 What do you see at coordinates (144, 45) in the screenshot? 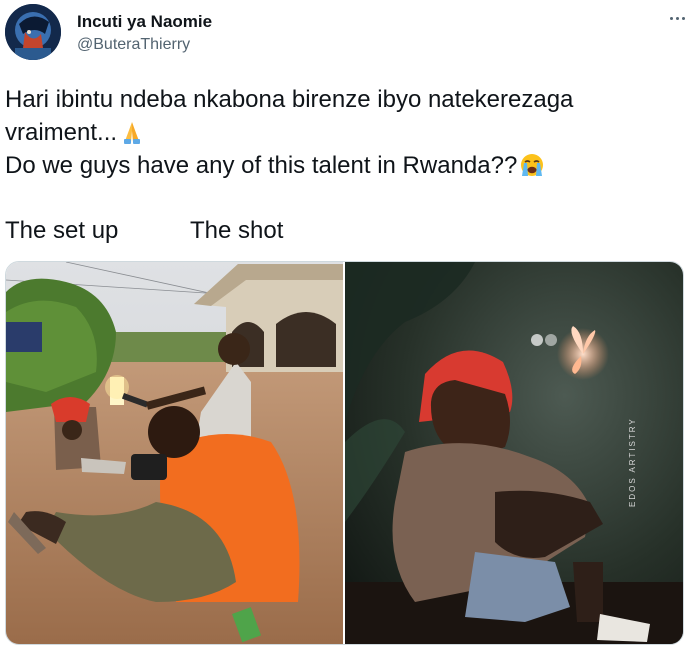
I see `author-handle: @ButeraThierry` at bounding box center [144, 45].